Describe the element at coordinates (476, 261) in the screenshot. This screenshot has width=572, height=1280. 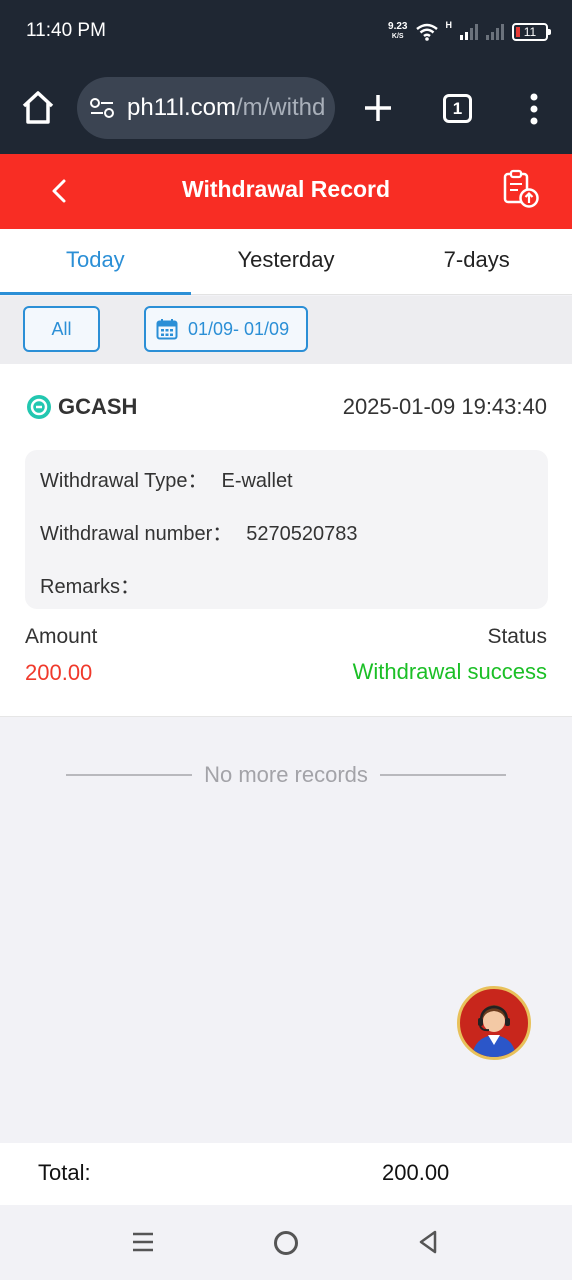
I see `tab-7-days: 7-days` at that location.